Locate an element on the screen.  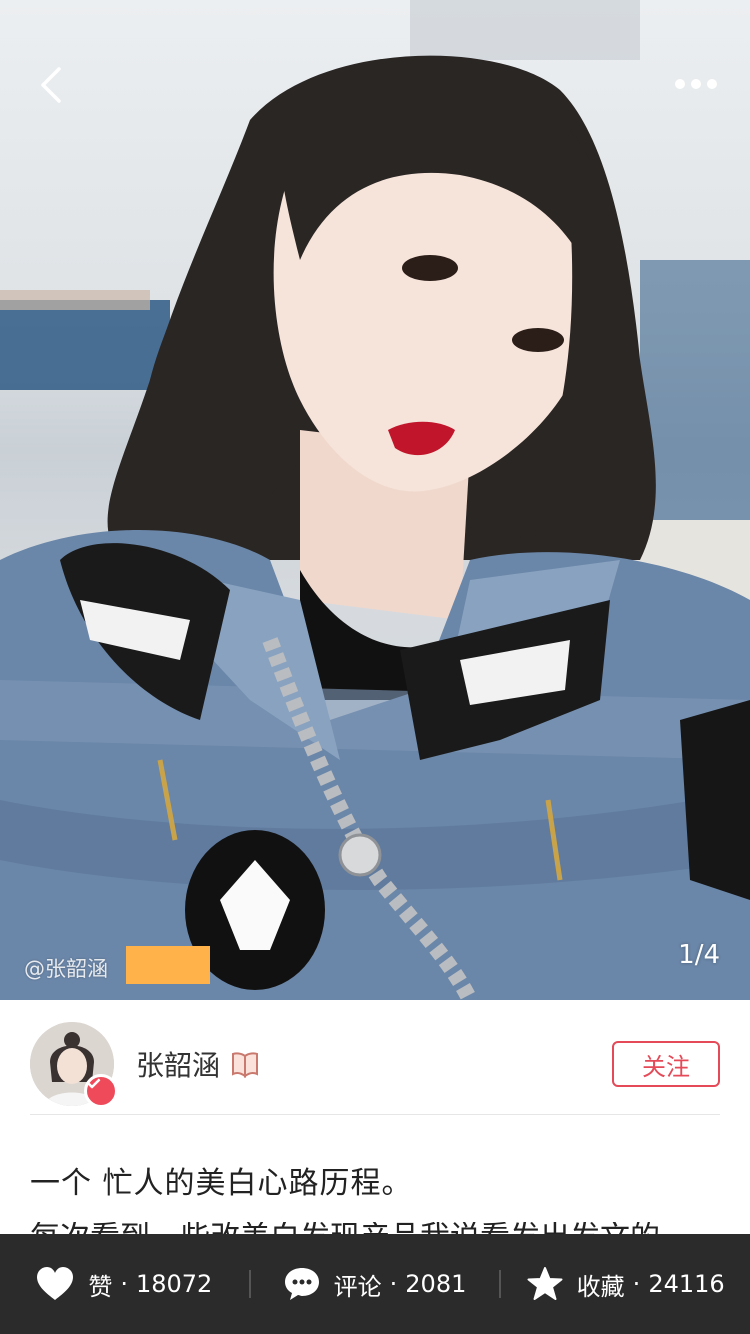
comment-label: 评论 is located at coordinates (357, 1286).